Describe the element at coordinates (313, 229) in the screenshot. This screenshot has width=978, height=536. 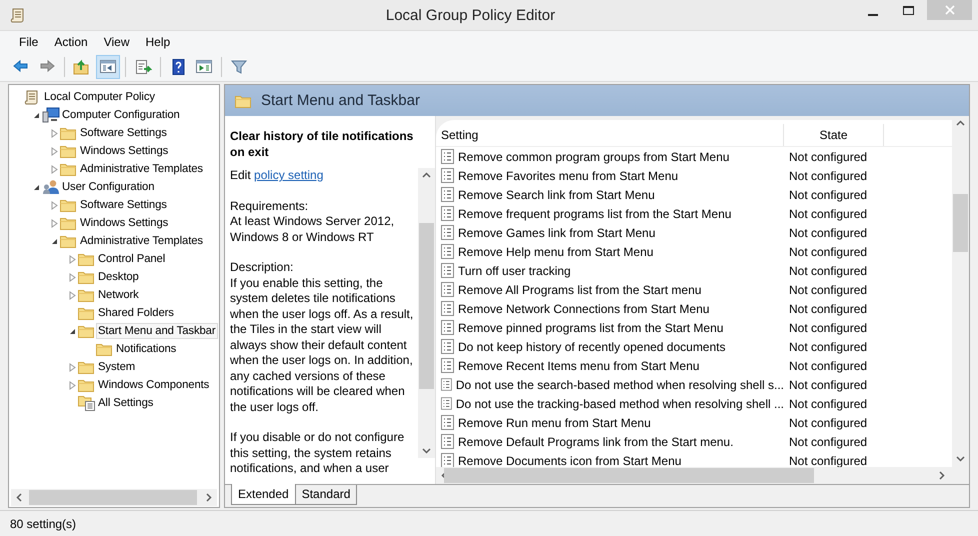
I see `requirements-text: At least Windows Server 2012, Windows 8 or Windows RT` at that location.